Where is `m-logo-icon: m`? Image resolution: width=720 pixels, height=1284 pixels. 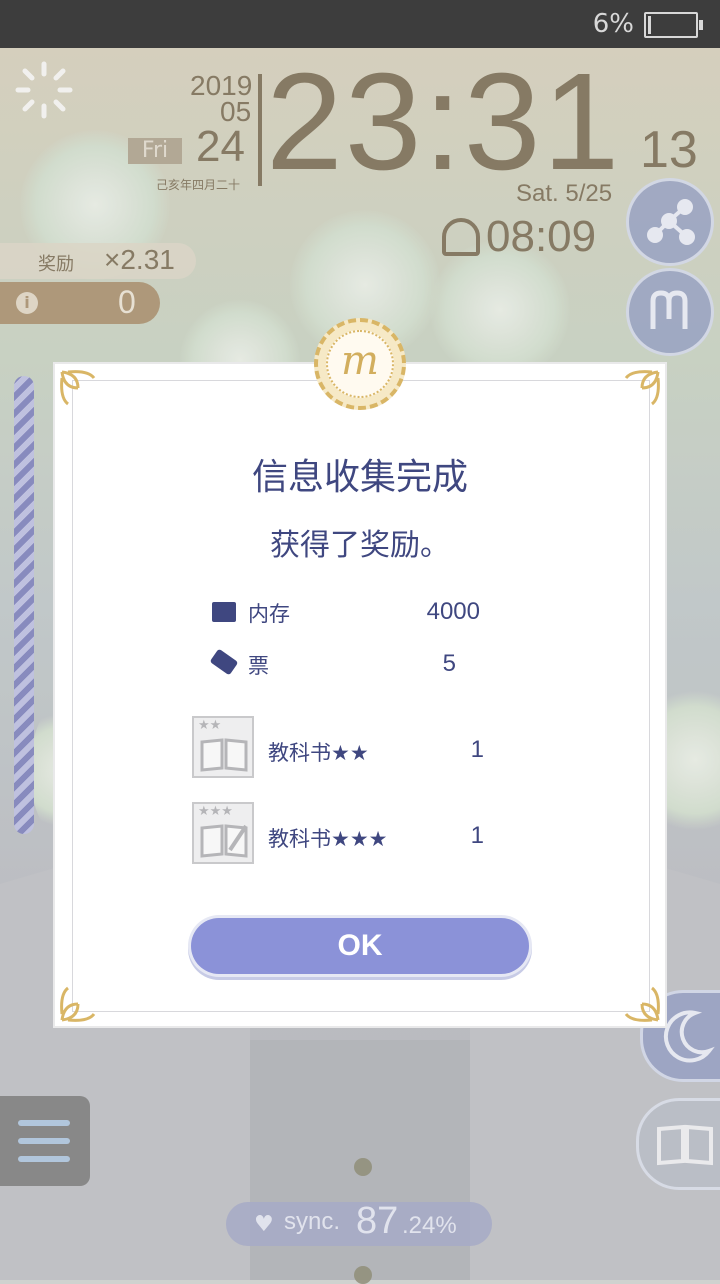
m-logo-icon: m is located at coordinates (360, 364).